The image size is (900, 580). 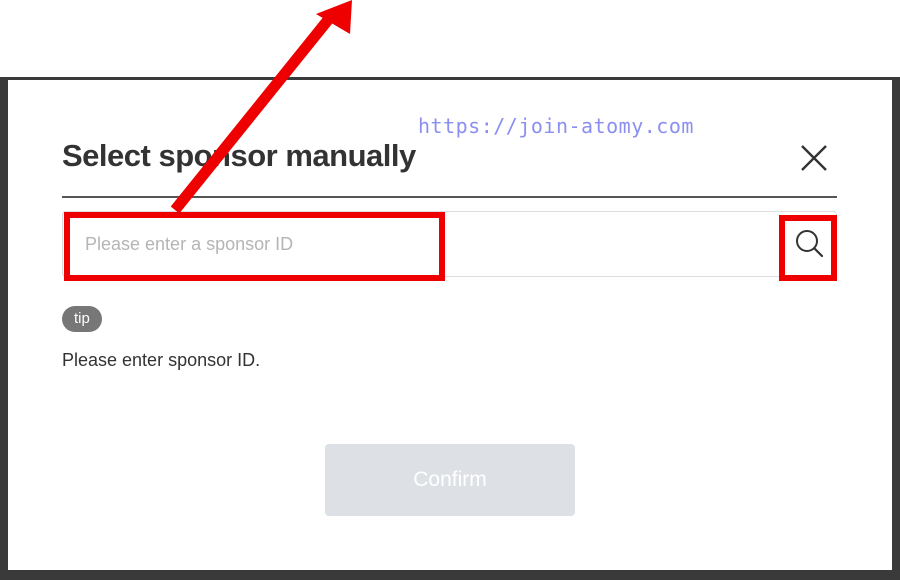 I want to click on close-button, so click(x=814, y=158).